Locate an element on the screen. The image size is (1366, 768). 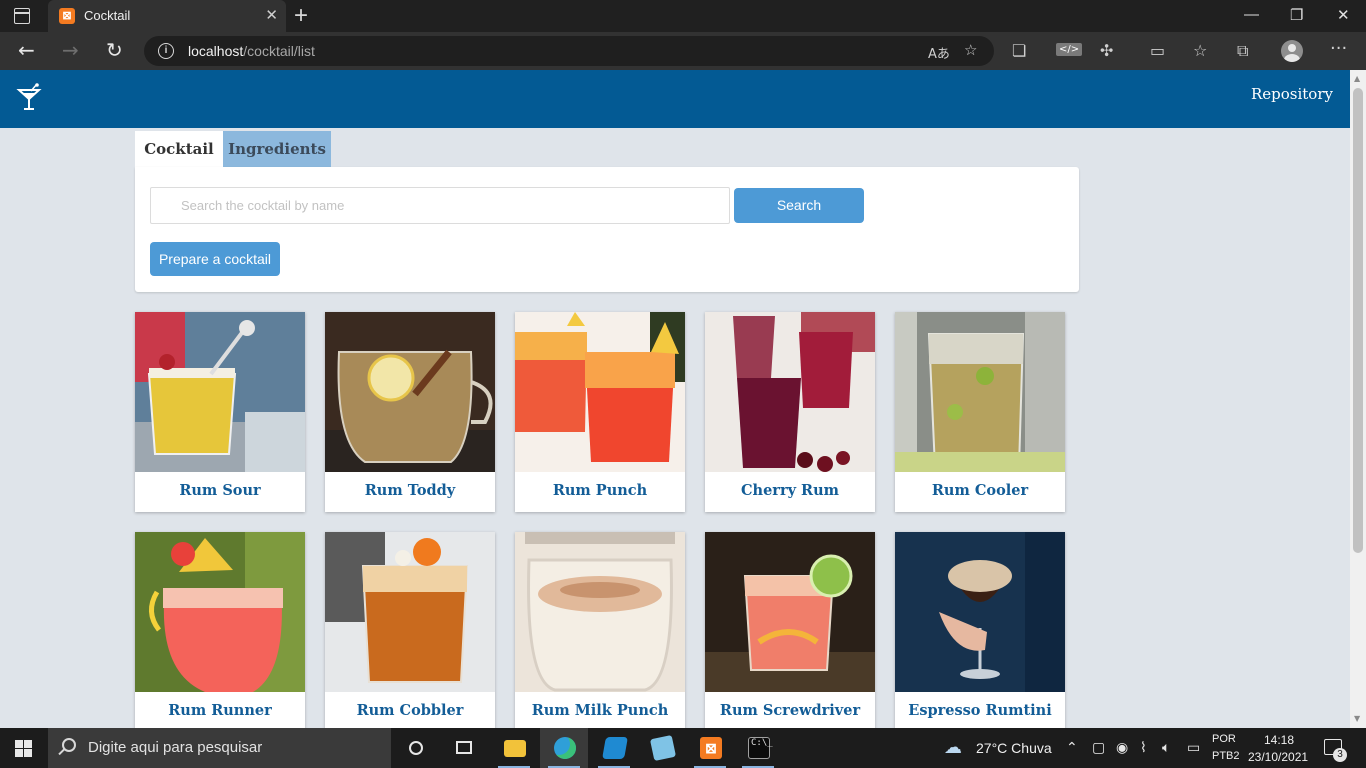
more-menu-icon: ··· is located at coordinates (1338, 48).